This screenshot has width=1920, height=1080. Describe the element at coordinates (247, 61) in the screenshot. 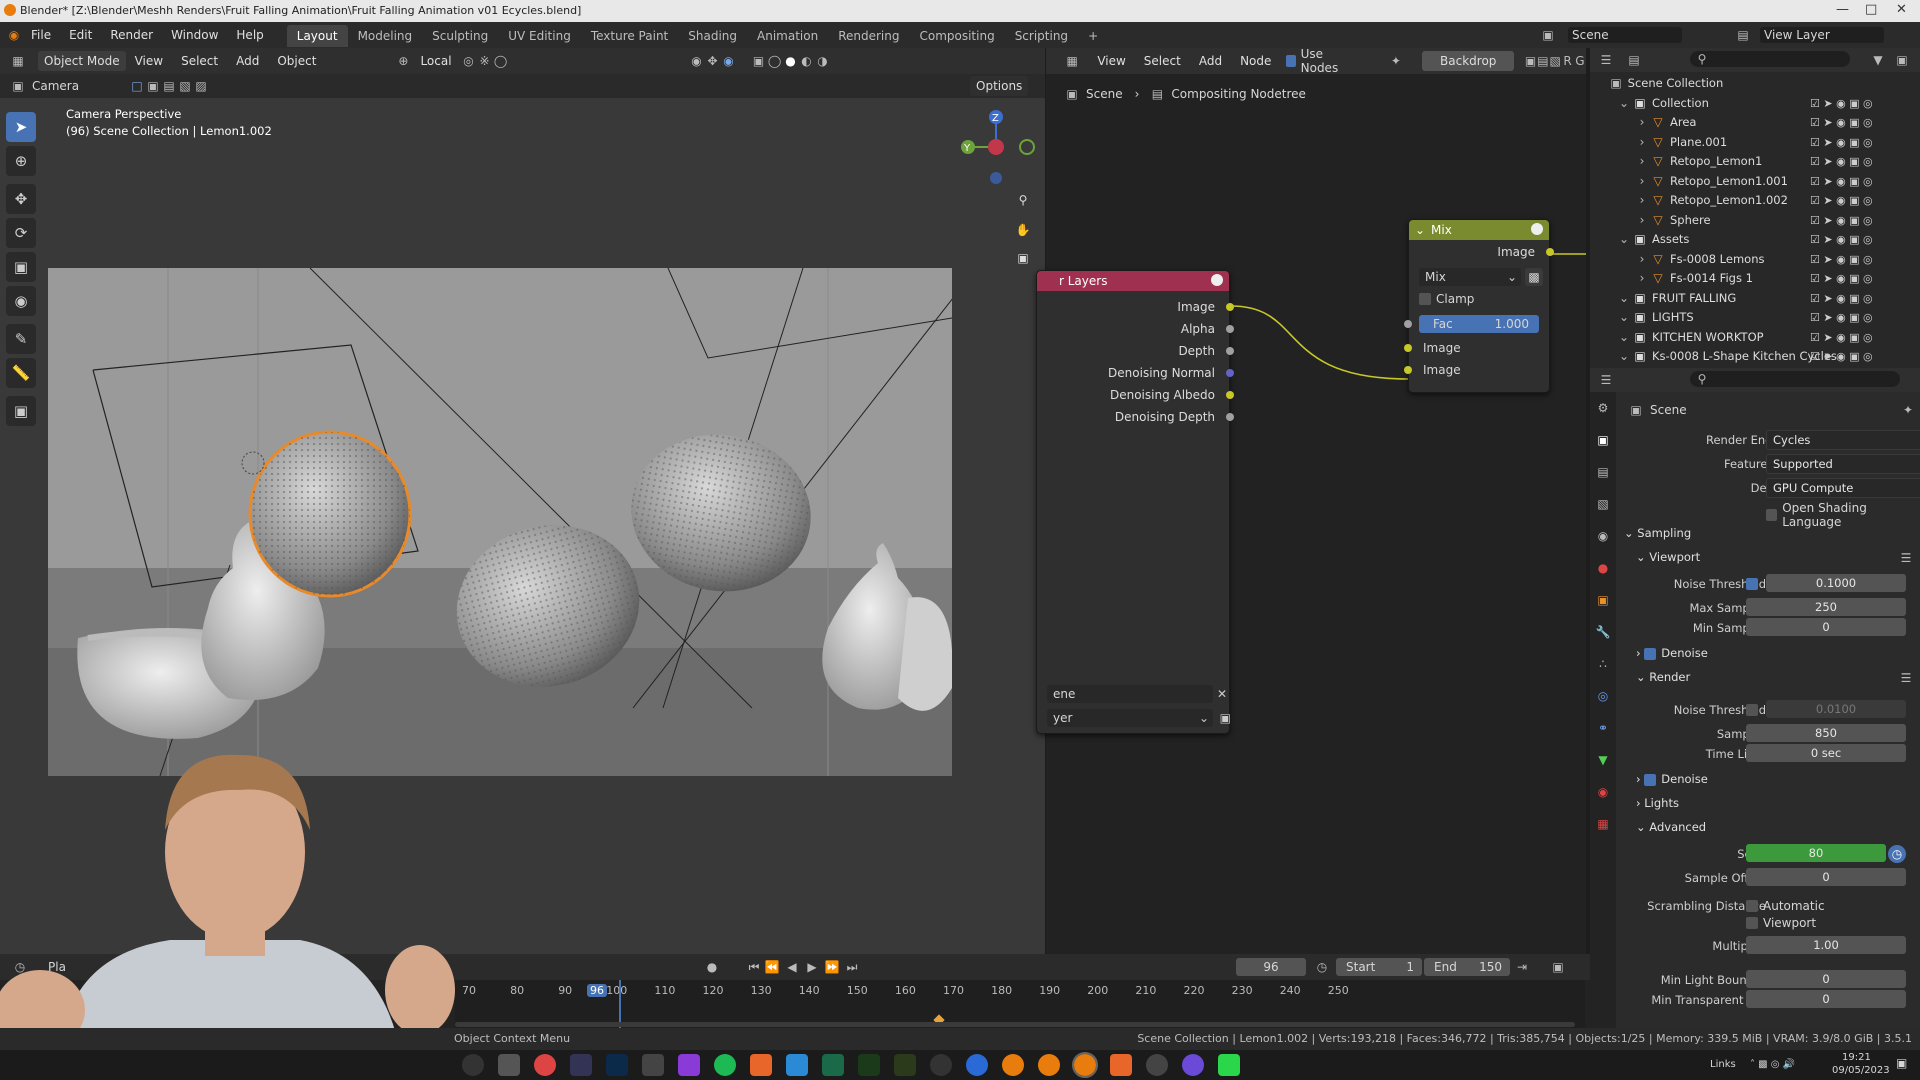

I see `viewport-menu-add: Add` at that location.